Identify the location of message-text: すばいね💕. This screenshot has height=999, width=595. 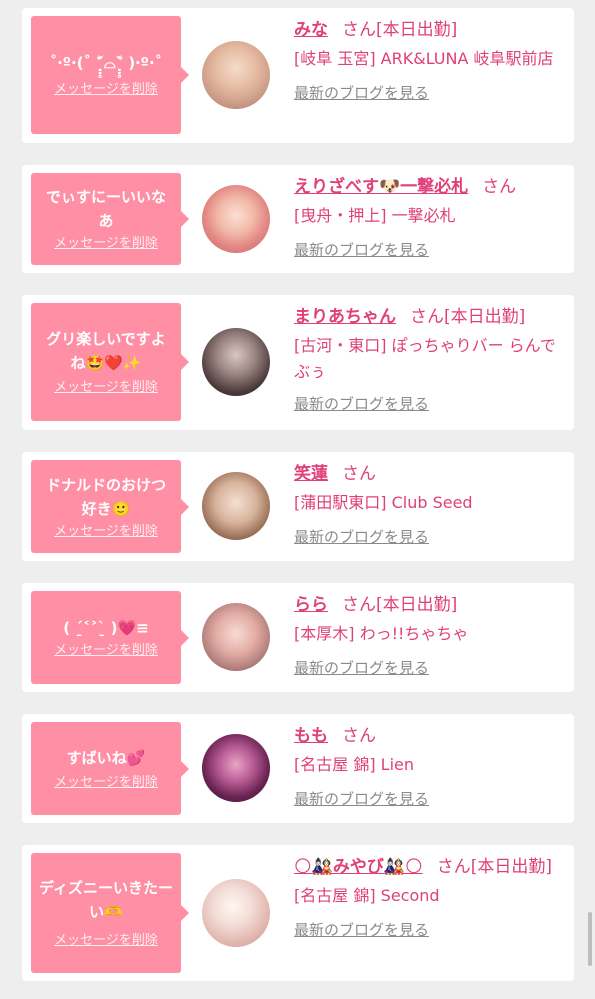
(106, 757).